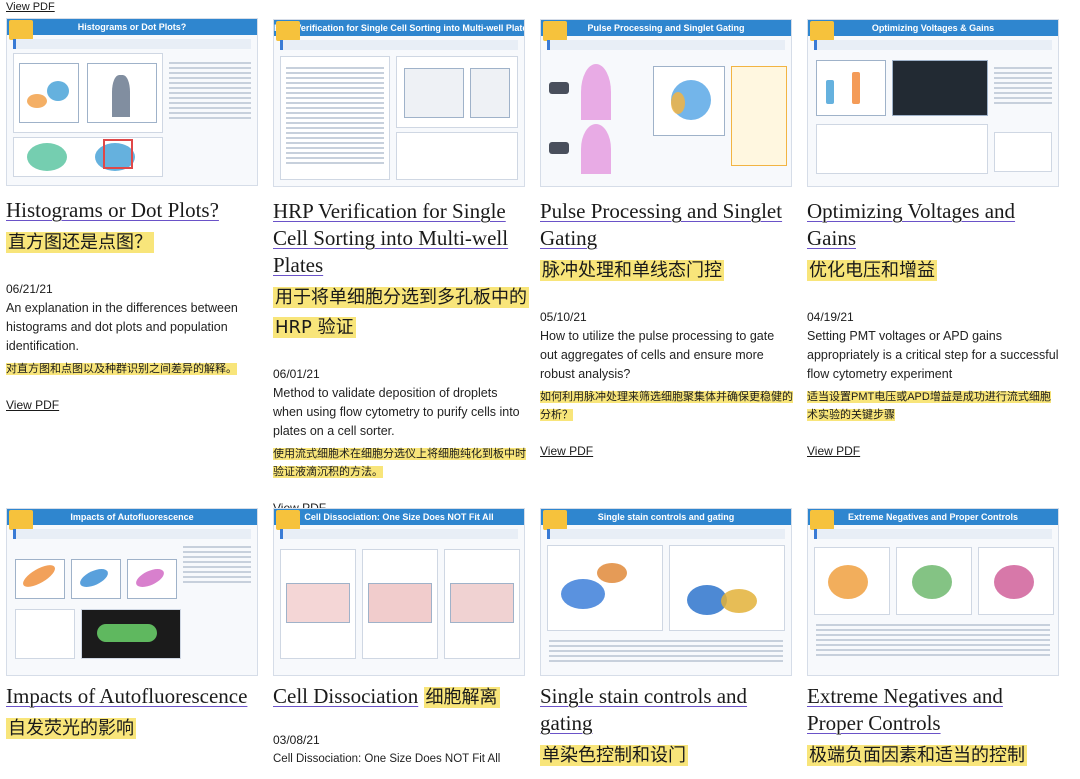  Describe the element at coordinates (666, 517) in the screenshot. I see `thumbnail-title: Single stain controls and gating` at that location.